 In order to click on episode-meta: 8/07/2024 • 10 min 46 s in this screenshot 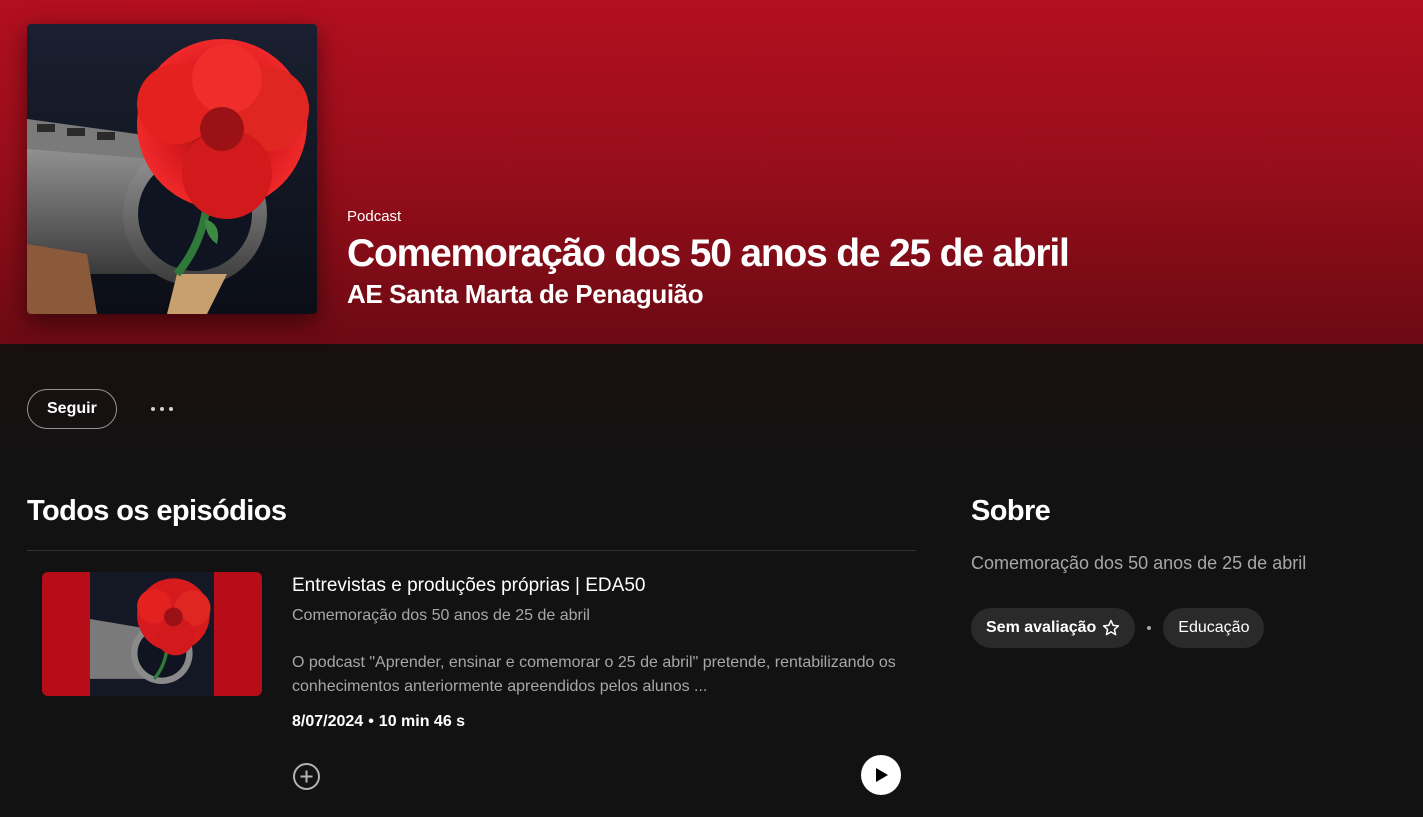, I will do `click(378, 722)`.